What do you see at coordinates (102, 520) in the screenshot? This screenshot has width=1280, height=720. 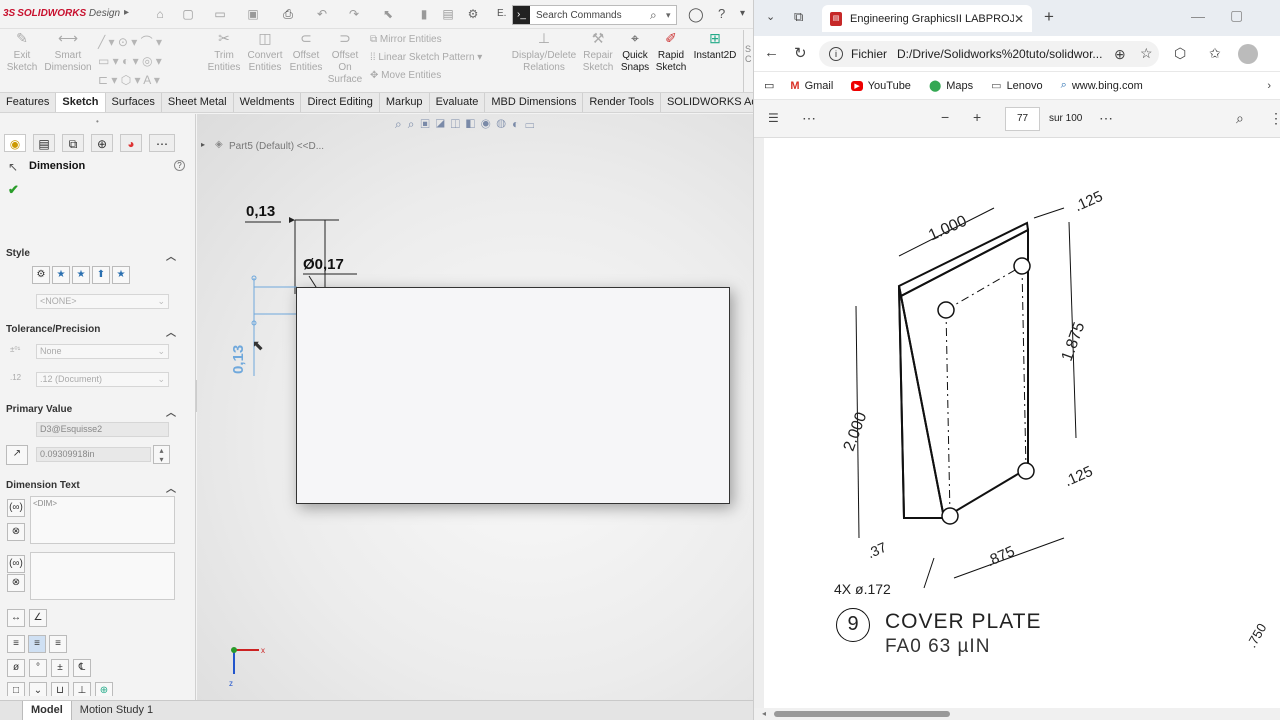 I see `dimension-text-box-1: <DIM>` at bounding box center [102, 520].